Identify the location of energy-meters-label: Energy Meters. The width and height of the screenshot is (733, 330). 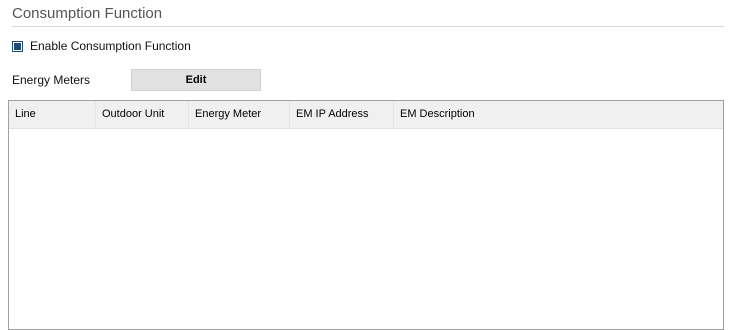
(51, 80).